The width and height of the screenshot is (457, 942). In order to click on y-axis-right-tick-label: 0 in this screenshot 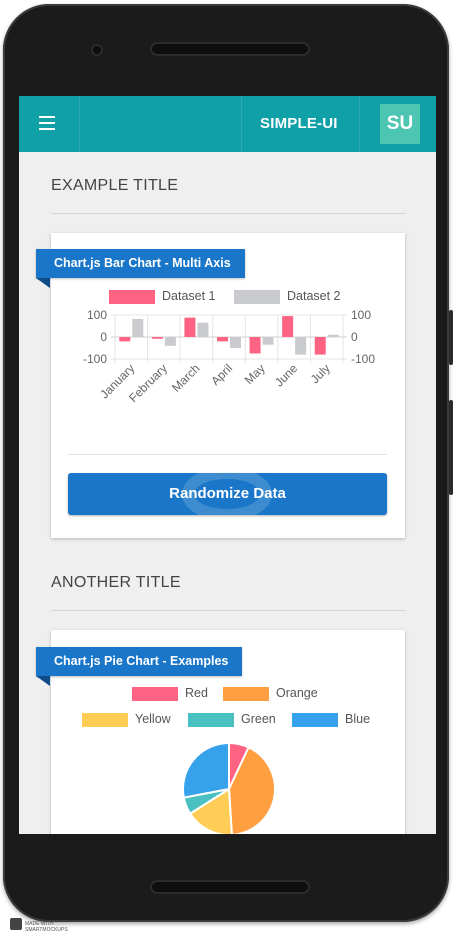, I will do `click(354, 337)`.